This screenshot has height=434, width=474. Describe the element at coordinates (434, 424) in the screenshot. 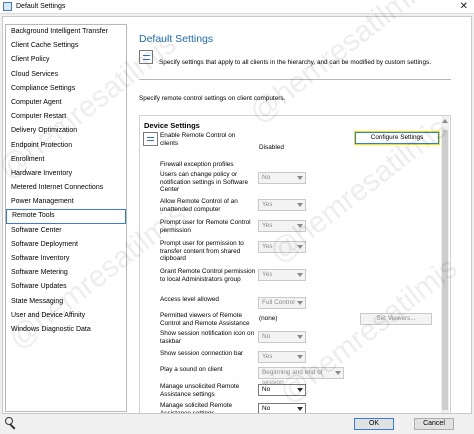

I see `cancel-button: Cancel` at that location.